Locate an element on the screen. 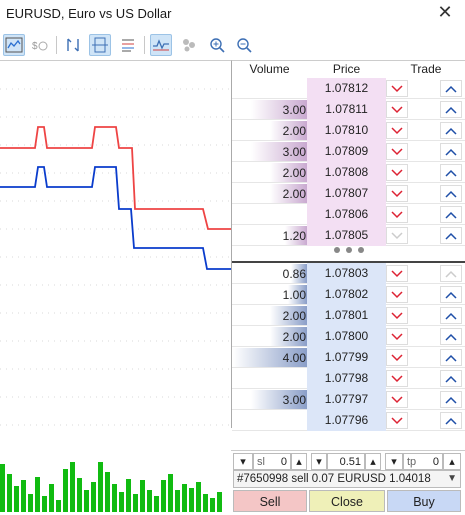 The height and width of the screenshot is (515, 465). bubbles-icon is located at coordinates (189, 45).